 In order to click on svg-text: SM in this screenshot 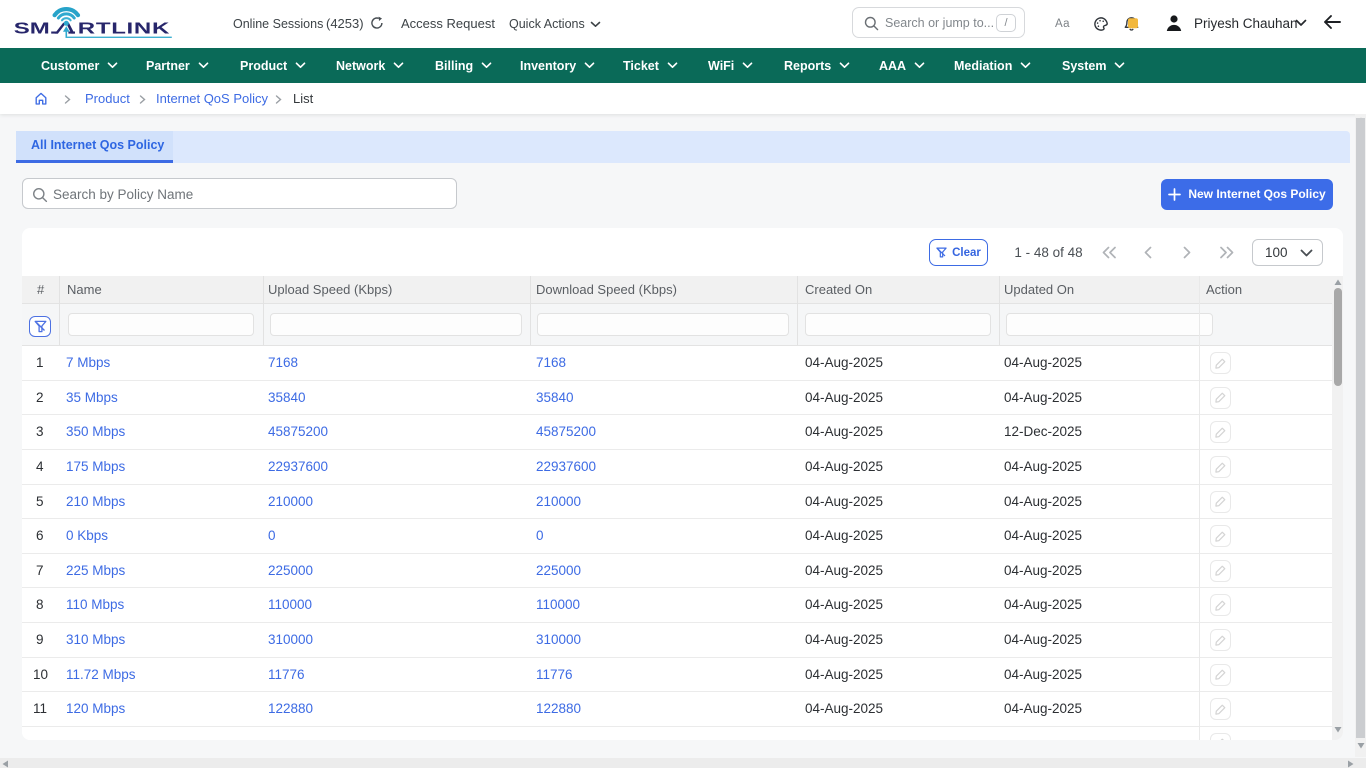, I will do `click(32, 29)`.